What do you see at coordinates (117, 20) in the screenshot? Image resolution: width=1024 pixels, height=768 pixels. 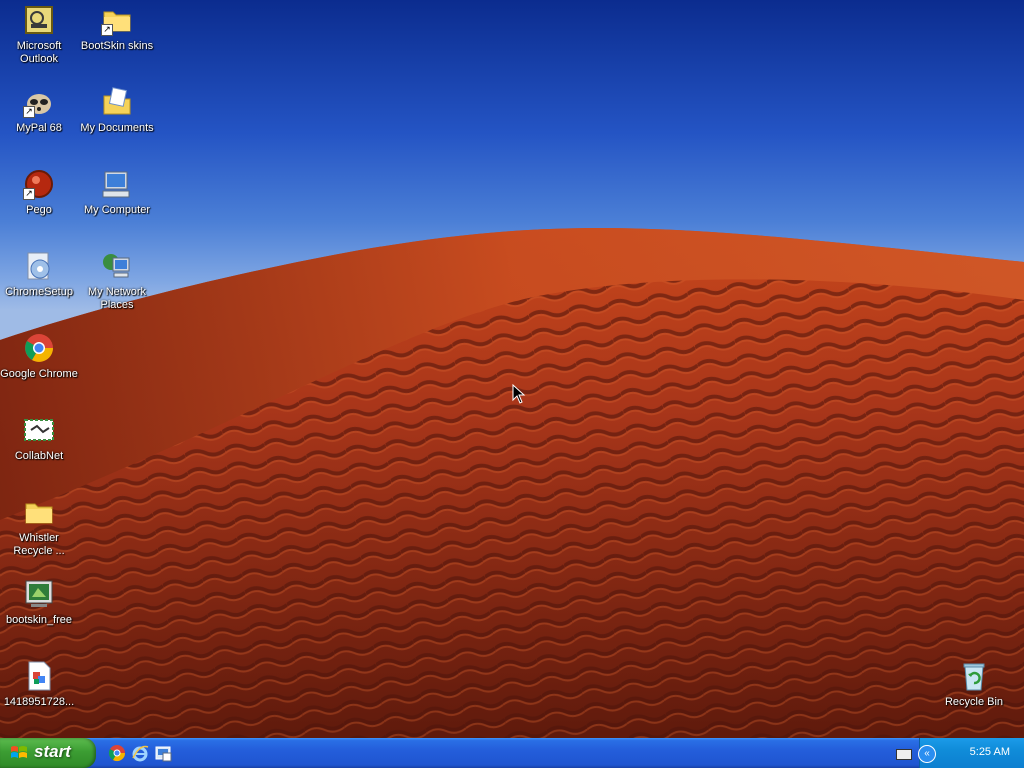 I see `folder-icon: ↗` at bounding box center [117, 20].